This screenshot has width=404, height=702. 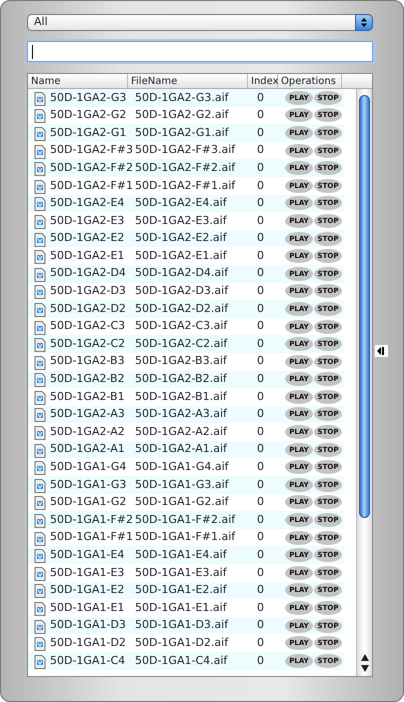 I want to click on name-cell-text: 50D-1GA2-B1, so click(x=88, y=396).